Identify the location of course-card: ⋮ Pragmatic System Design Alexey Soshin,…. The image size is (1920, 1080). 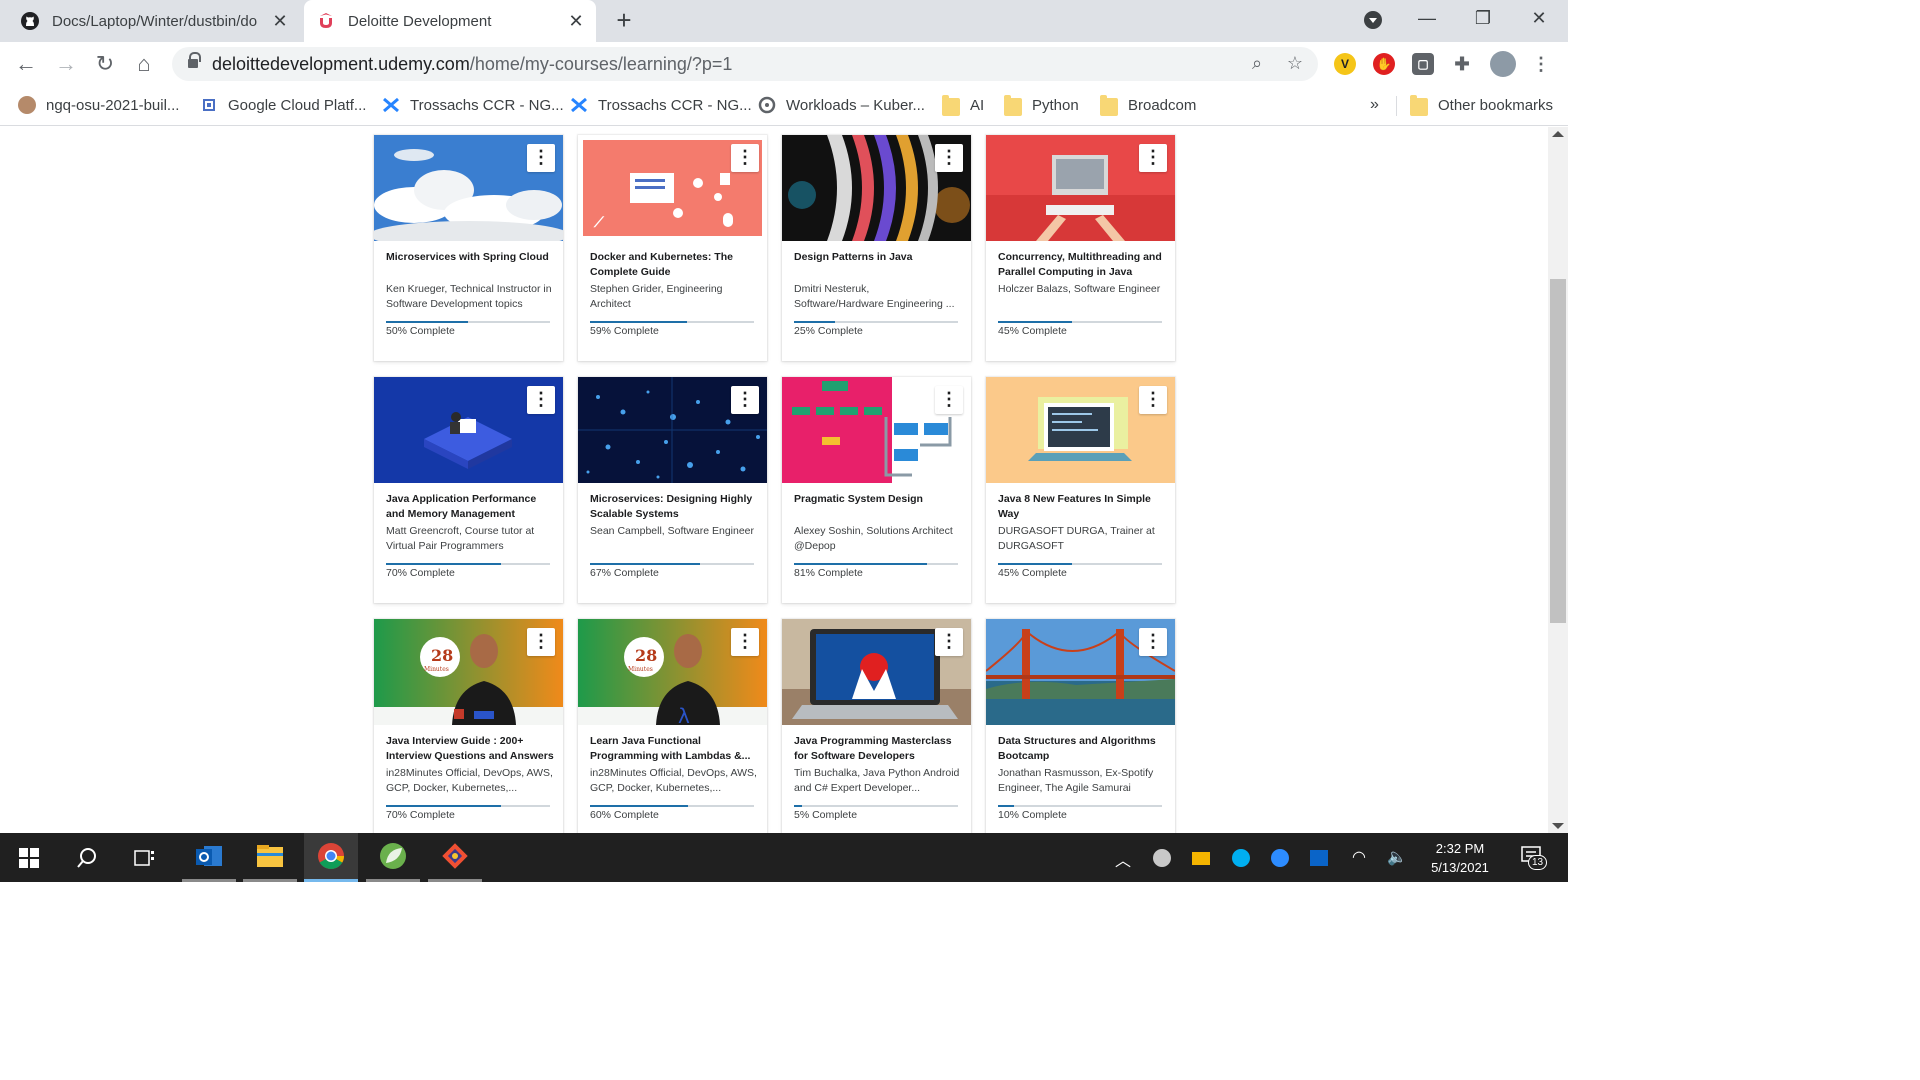
(876, 490).